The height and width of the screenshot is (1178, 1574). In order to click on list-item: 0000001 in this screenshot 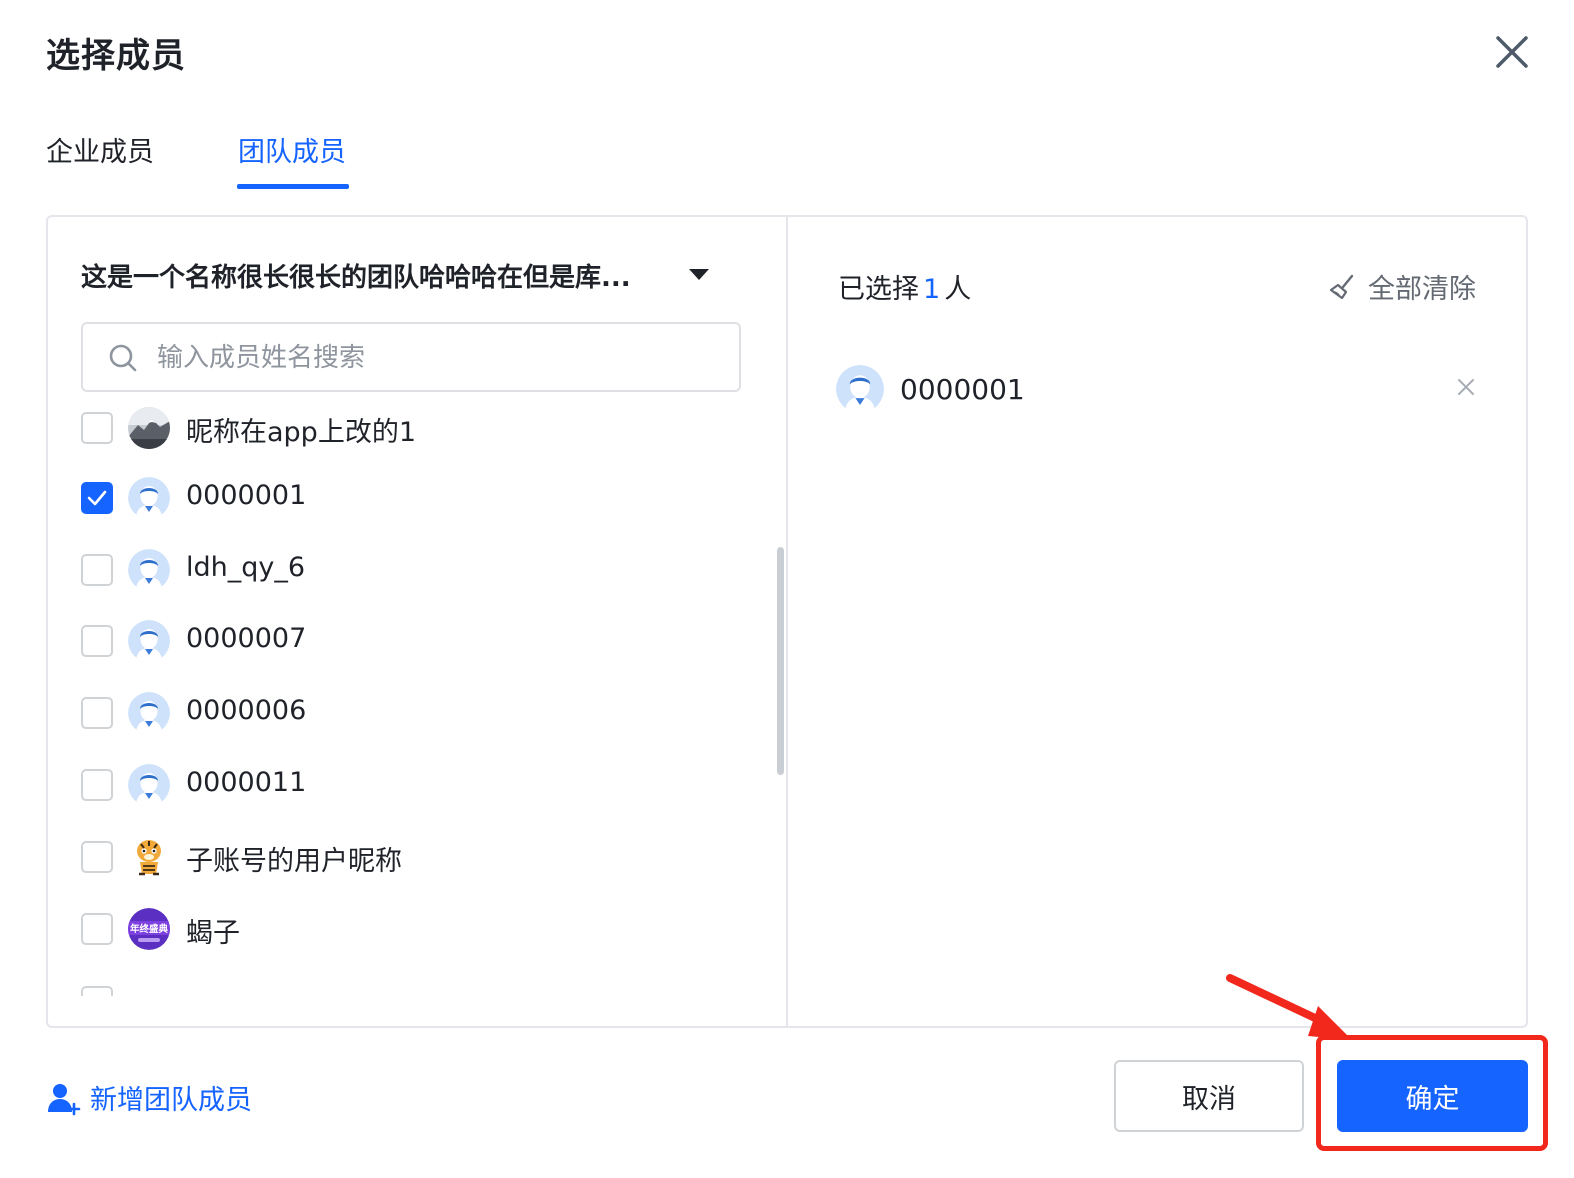, I will do `click(411, 498)`.